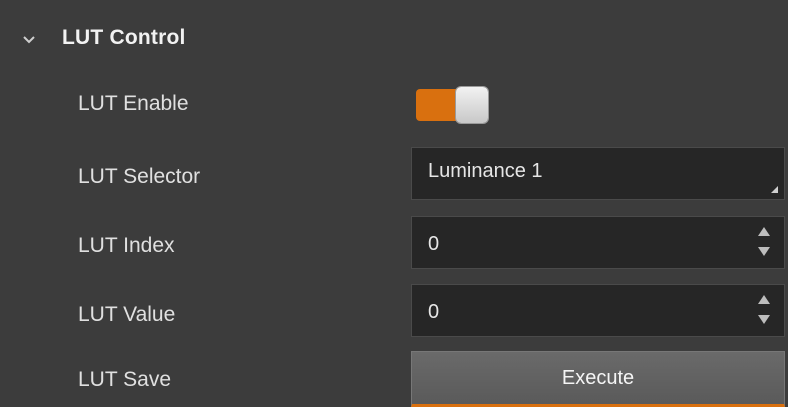  I want to click on lut-index-field: 0, so click(598, 242).